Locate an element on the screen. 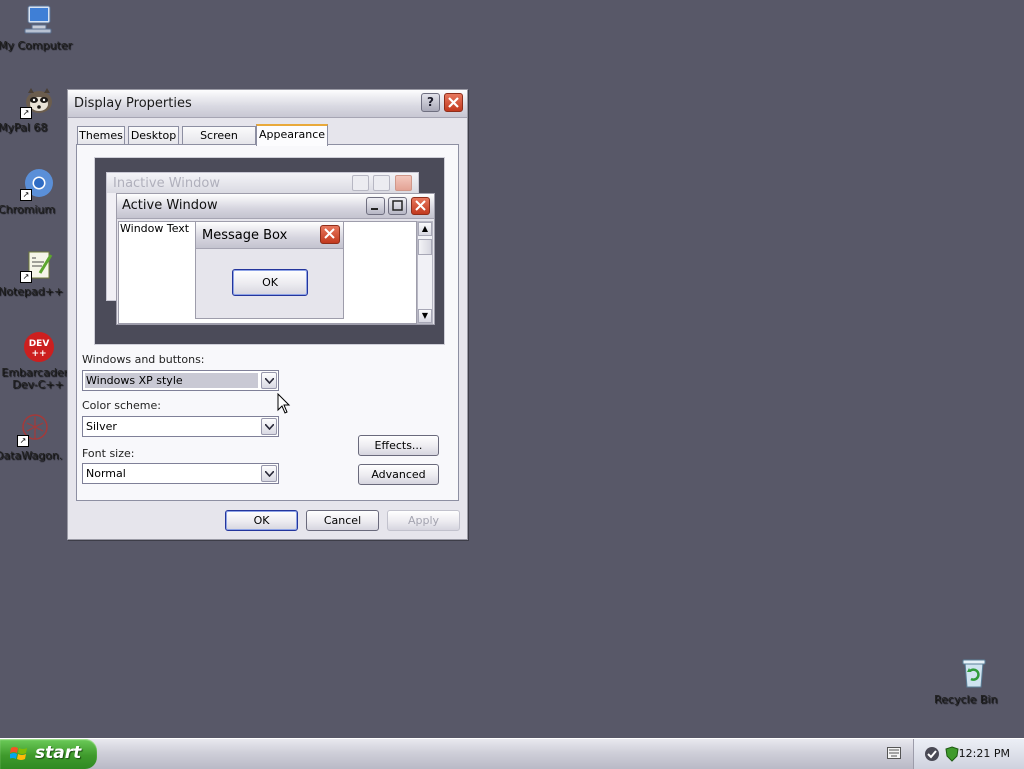 The width and height of the screenshot is (1024, 769). color-scheme-select: Silver is located at coordinates (180, 426).